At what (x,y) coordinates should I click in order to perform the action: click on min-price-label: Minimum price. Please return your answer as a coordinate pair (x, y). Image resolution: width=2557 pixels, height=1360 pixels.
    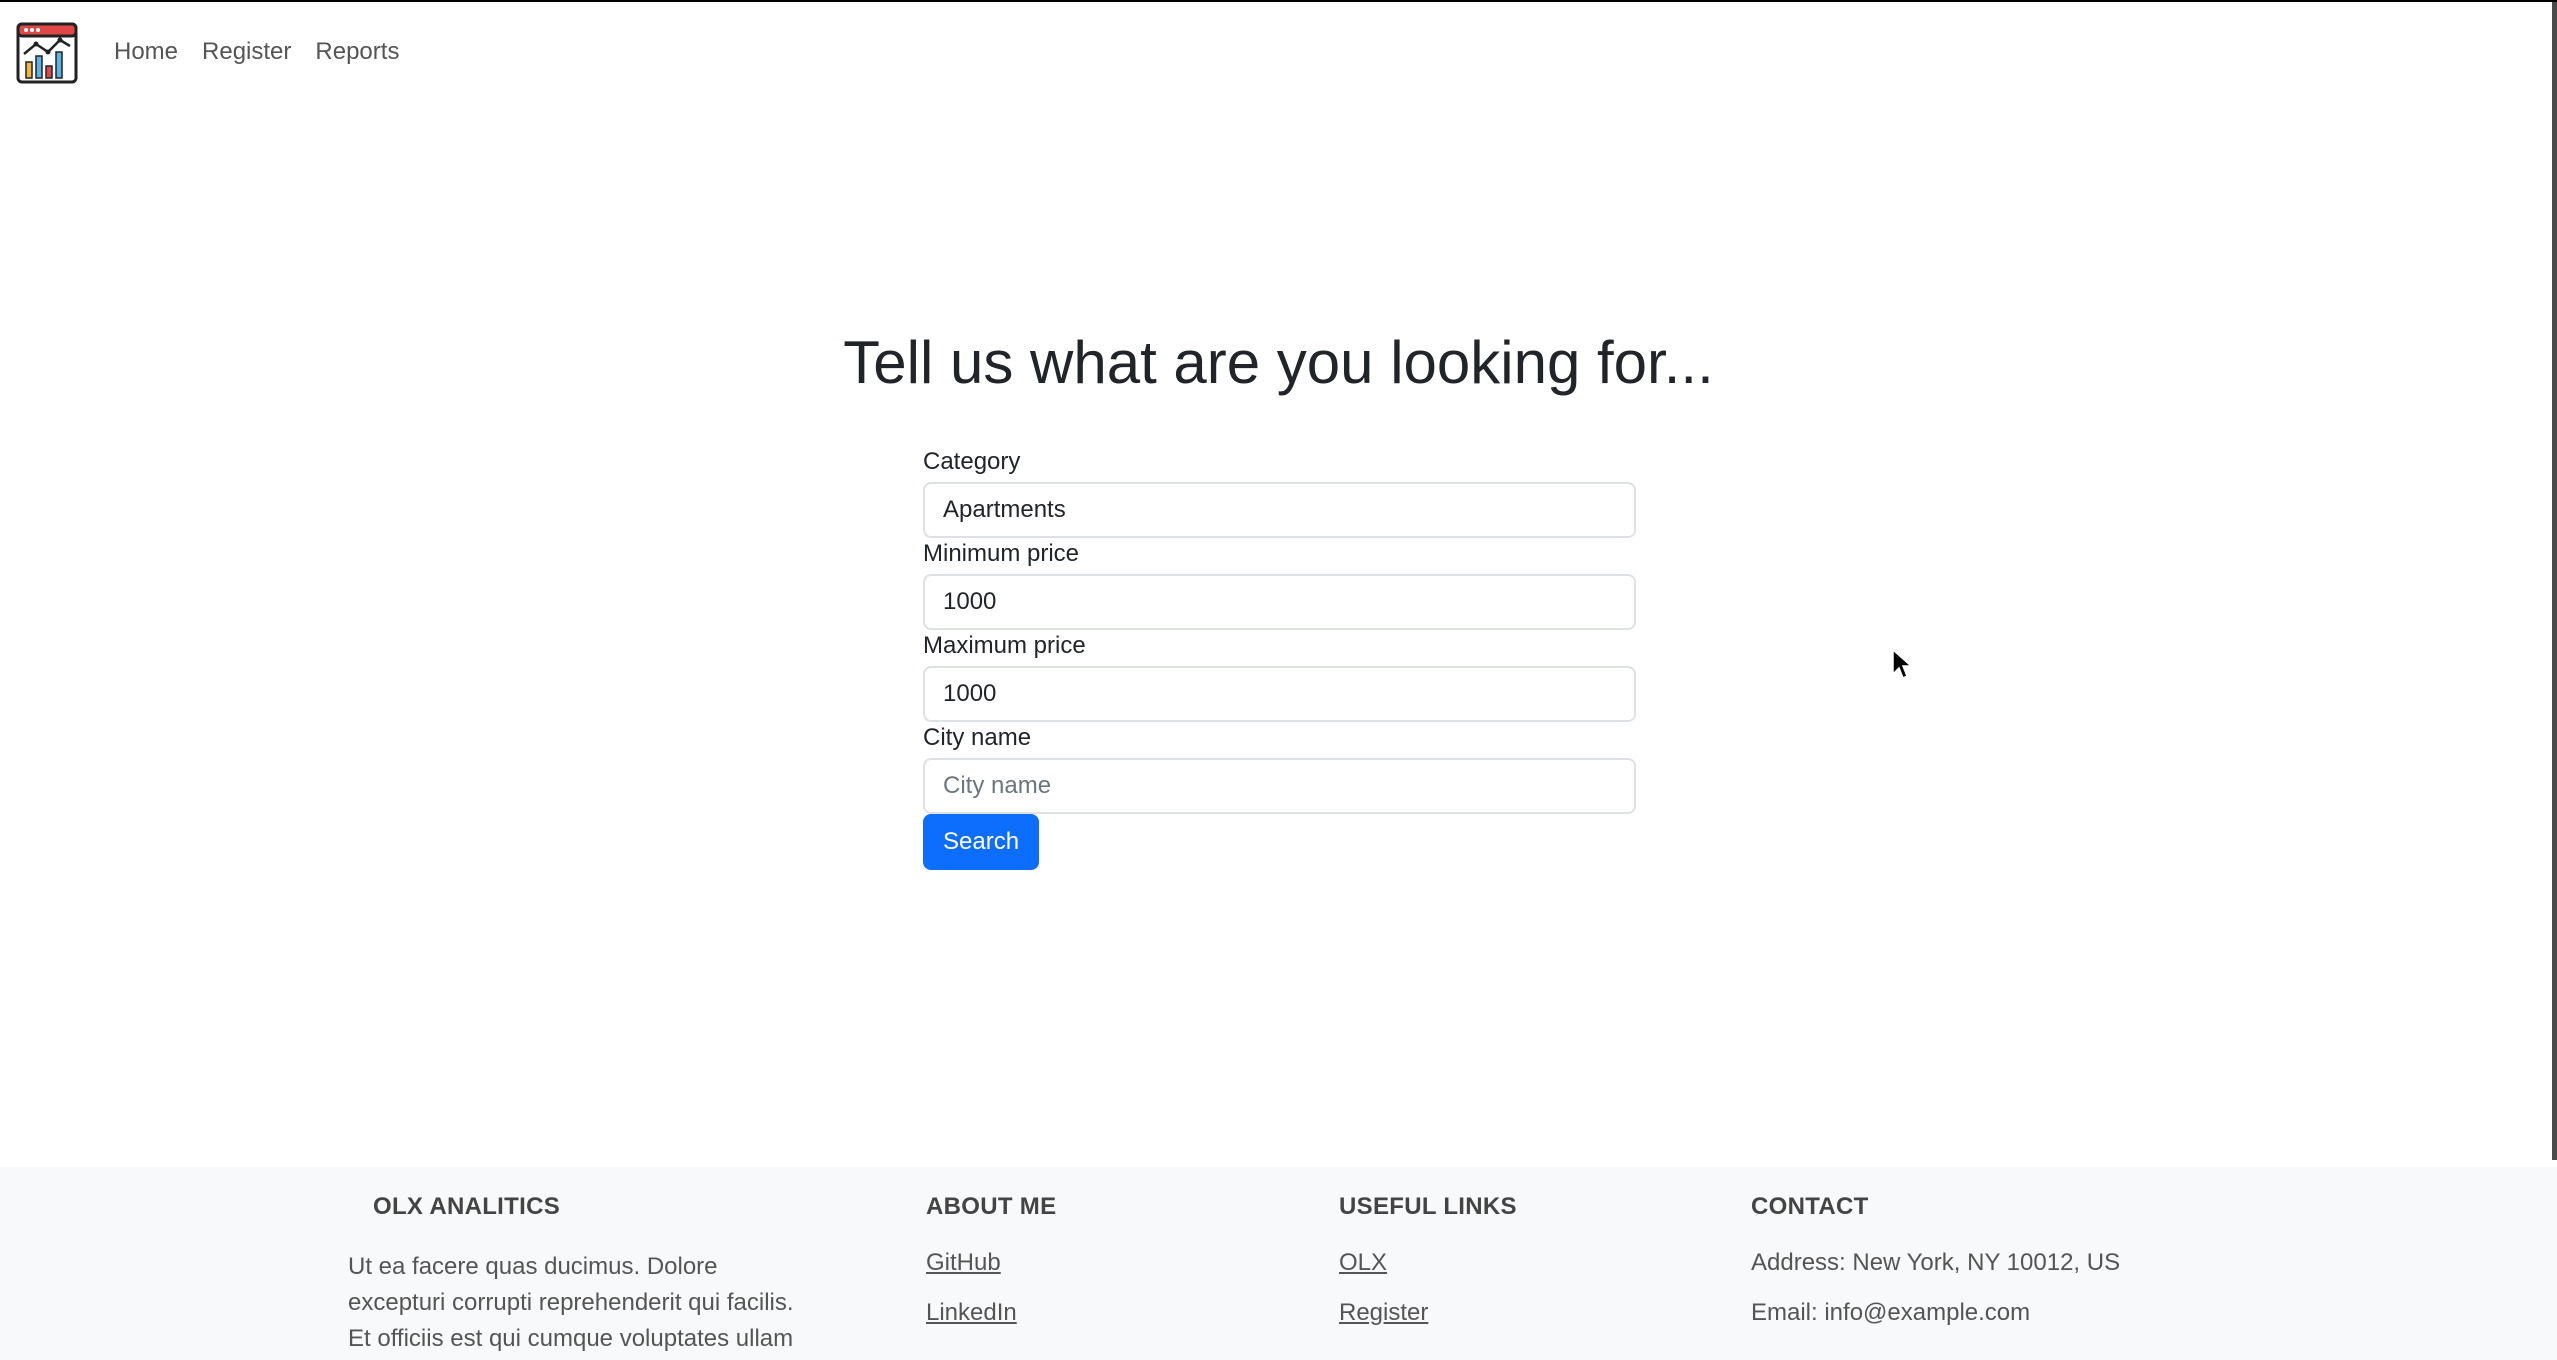
    Looking at the image, I should click on (1001, 553).